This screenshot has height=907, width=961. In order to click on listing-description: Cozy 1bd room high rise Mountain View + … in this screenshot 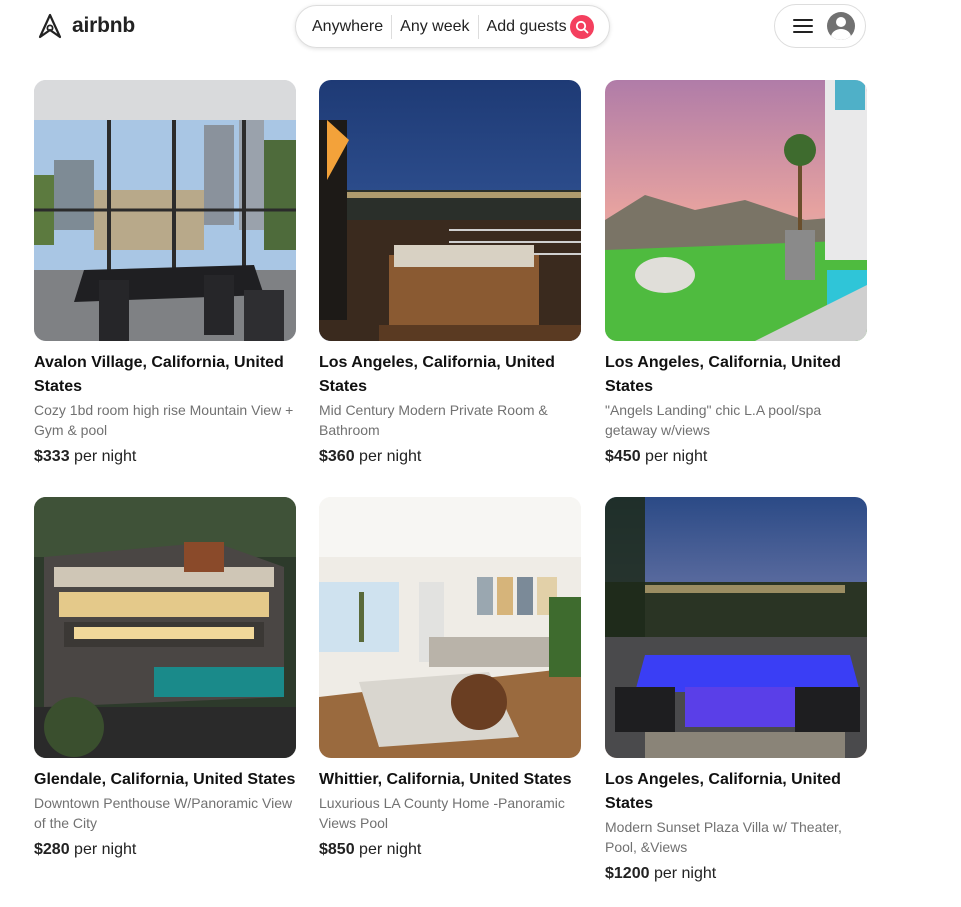, I will do `click(164, 420)`.